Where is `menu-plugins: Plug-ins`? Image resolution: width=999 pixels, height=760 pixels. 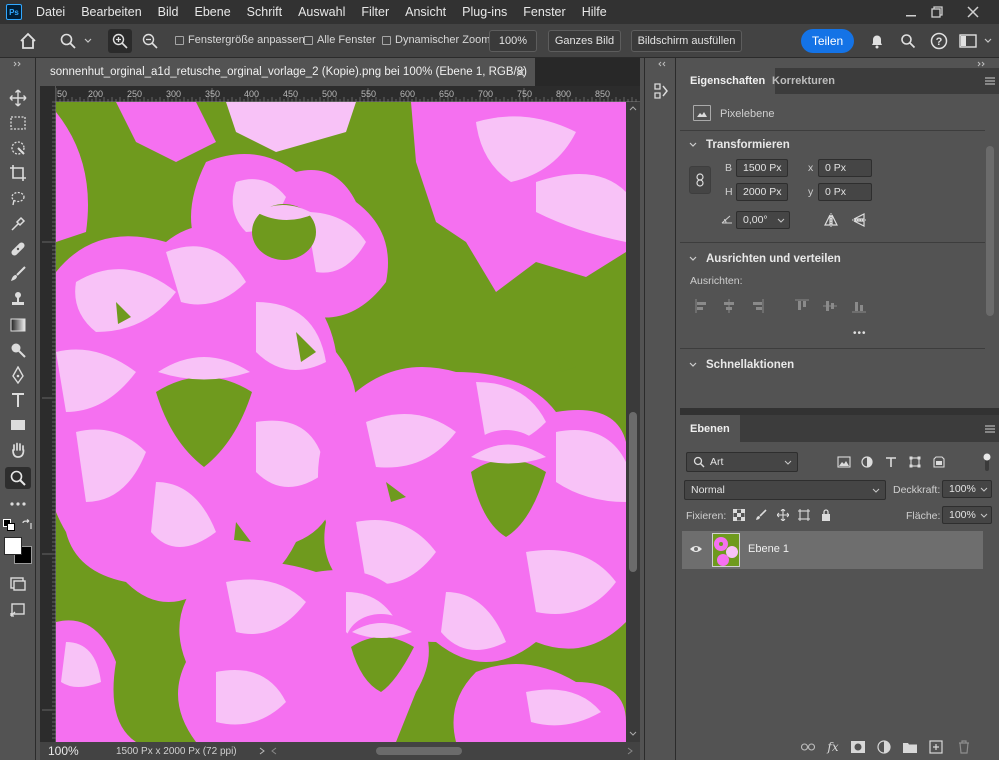
menu-plugins: Plug-ins is located at coordinates (484, 12).